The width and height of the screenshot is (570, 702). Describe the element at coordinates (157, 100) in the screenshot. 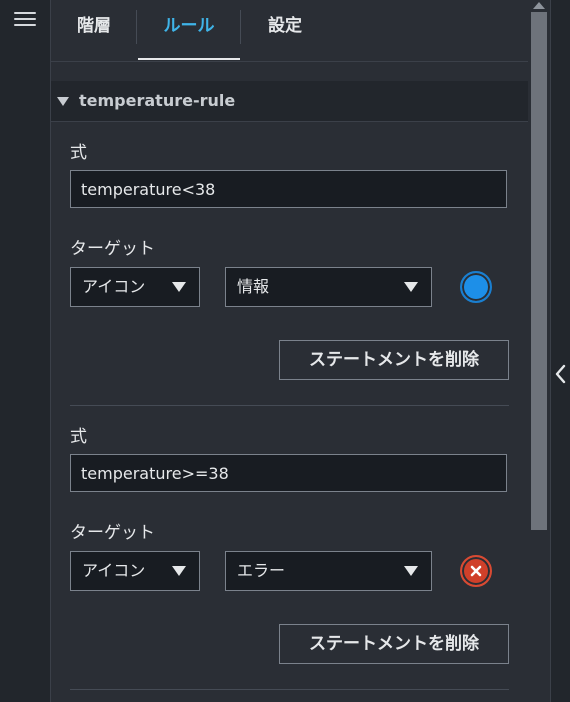

I see `rule-name: temperature-rule` at that location.